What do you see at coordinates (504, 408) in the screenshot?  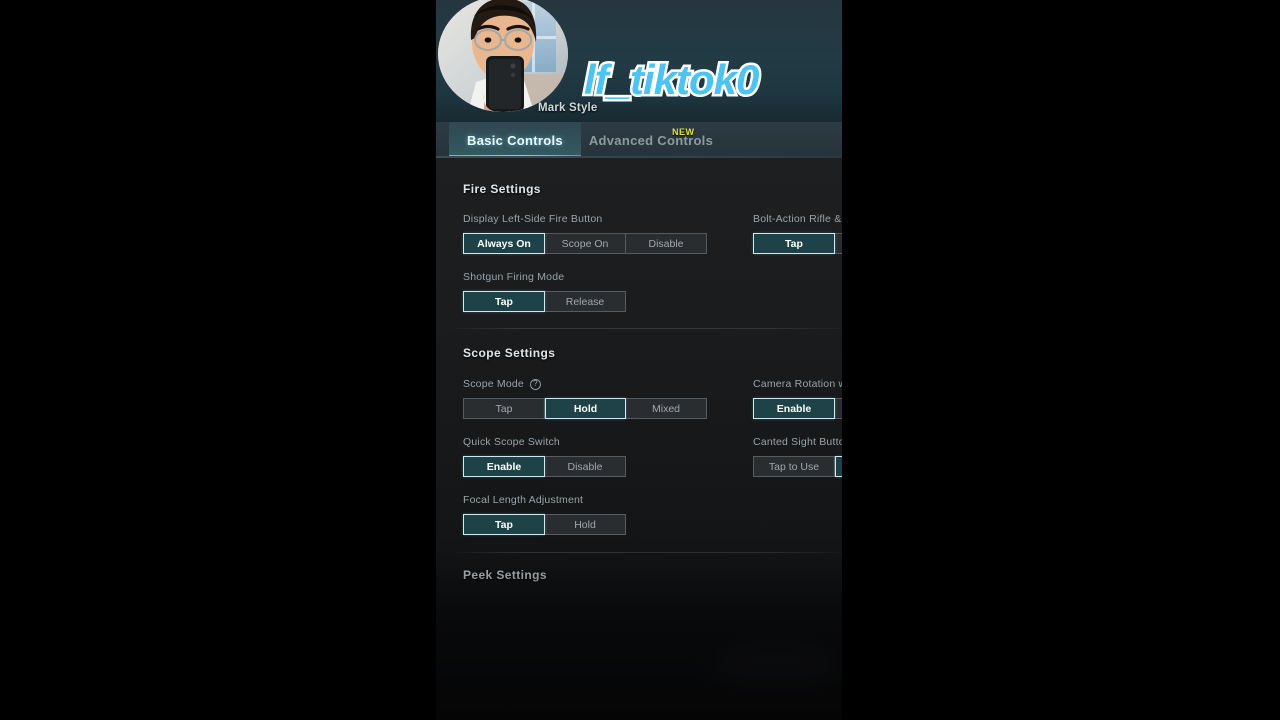 I see `option-tap-scope-mode: Tap` at bounding box center [504, 408].